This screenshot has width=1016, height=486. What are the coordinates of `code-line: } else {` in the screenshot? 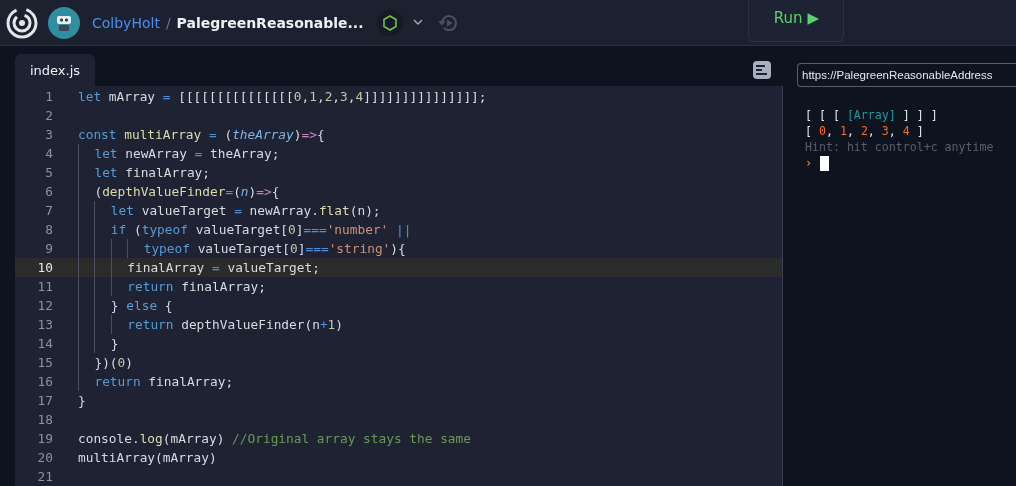 It's located at (125, 305).